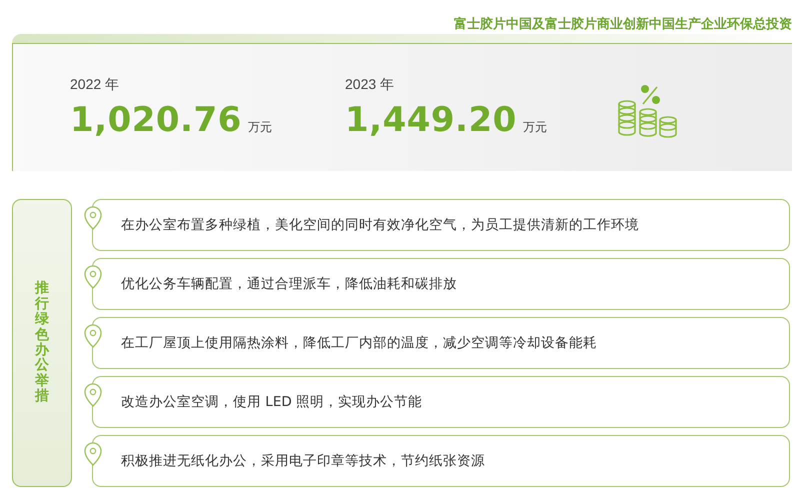  What do you see at coordinates (370, 85) in the screenshot?
I see `year-label: 2023 年` at bounding box center [370, 85].